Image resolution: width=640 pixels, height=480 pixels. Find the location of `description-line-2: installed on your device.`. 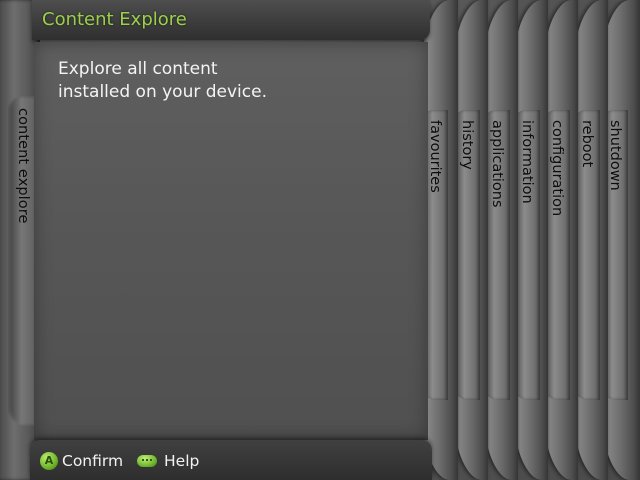

description-line-2: installed on your device. is located at coordinates (162, 92).